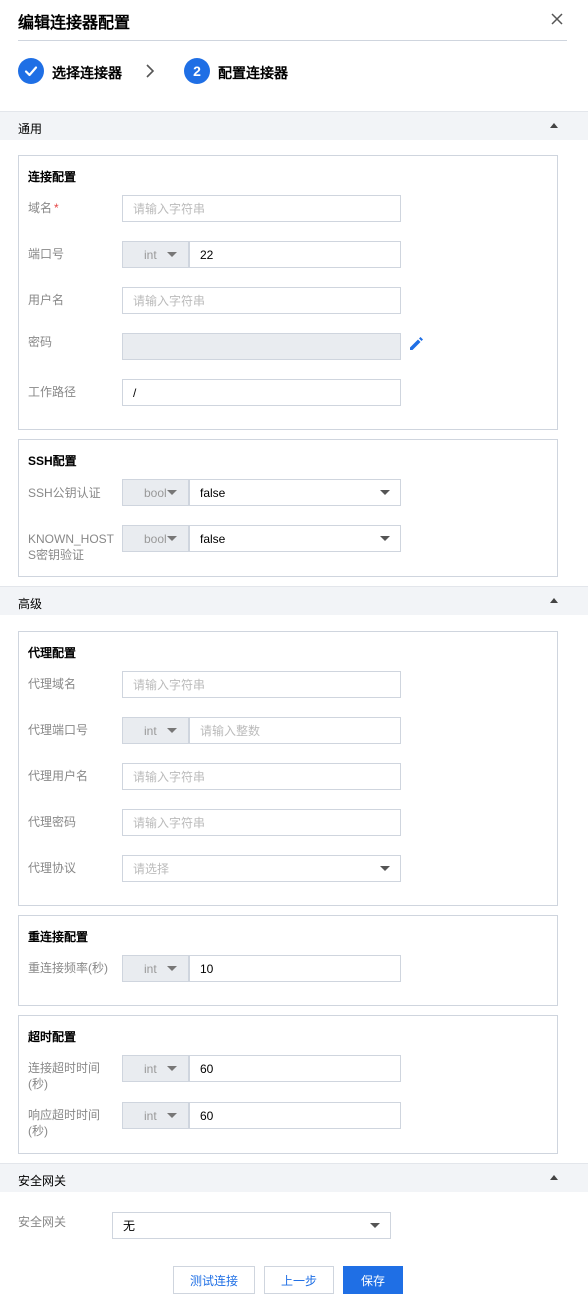  What do you see at coordinates (261, 822) in the screenshot?
I see `proxy-password-input: 请输入字符串` at bounding box center [261, 822].